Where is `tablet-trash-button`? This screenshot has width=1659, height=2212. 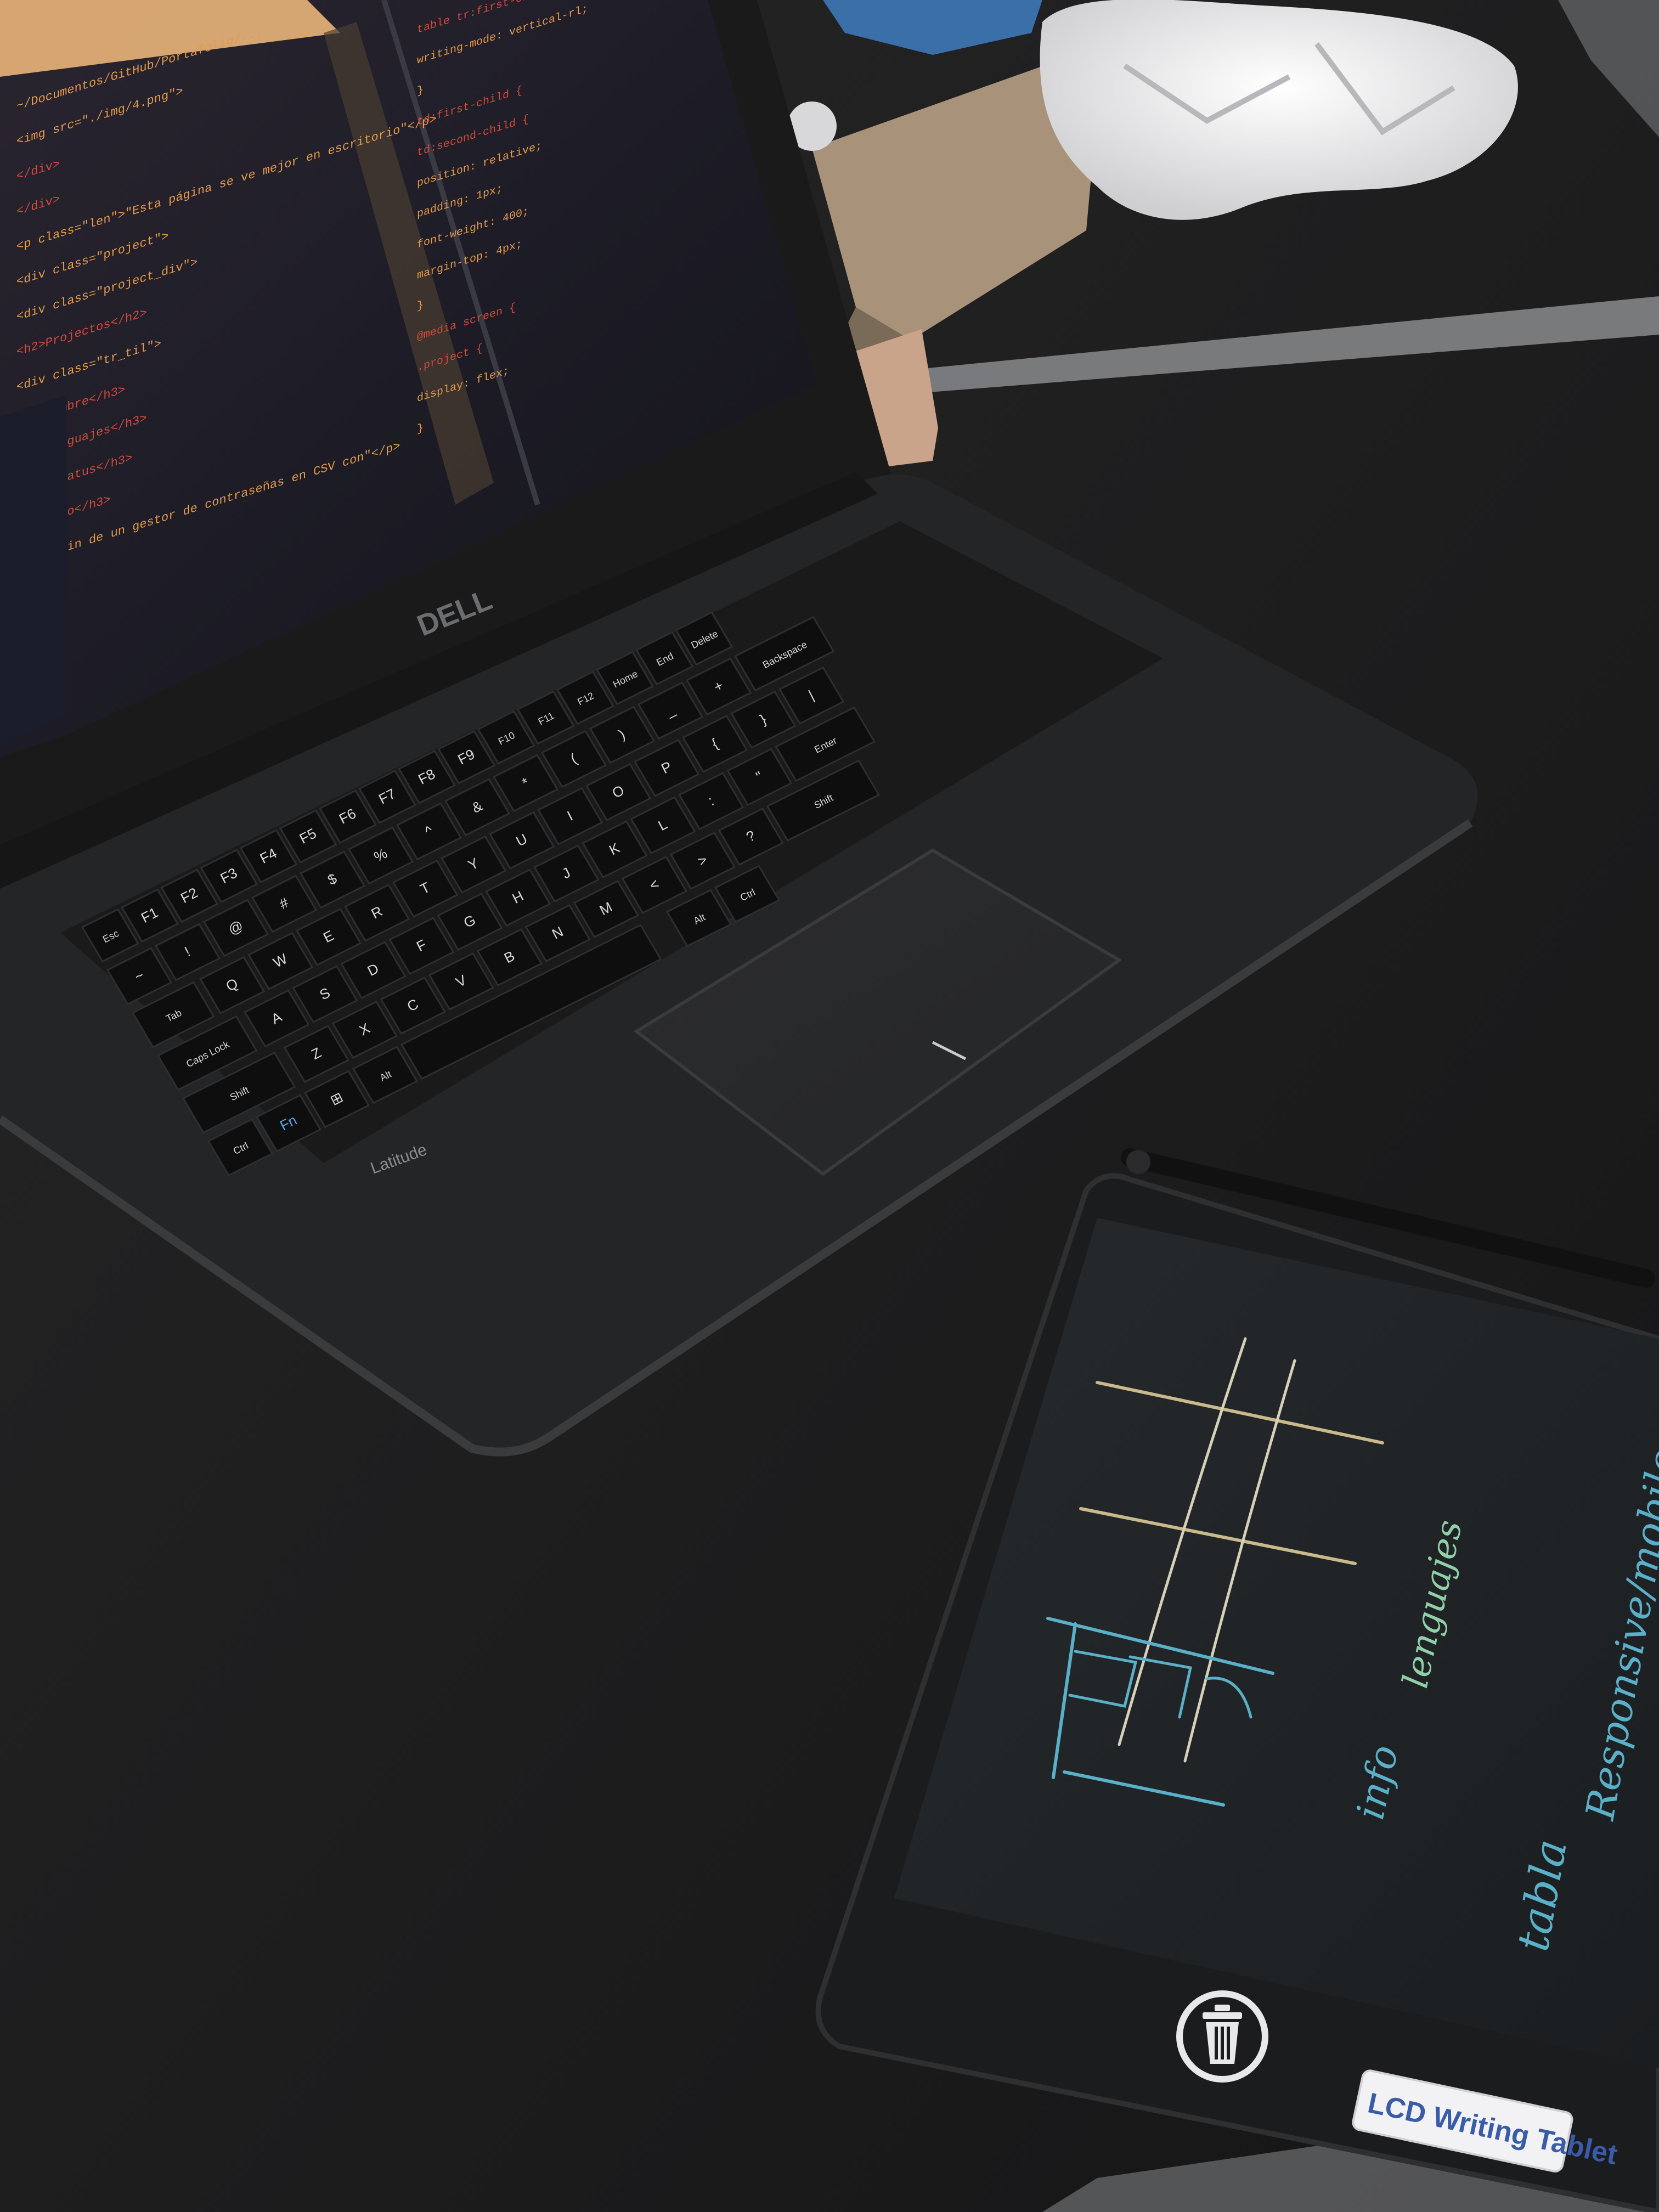 tablet-trash-button is located at coordinates (1222, 2036).